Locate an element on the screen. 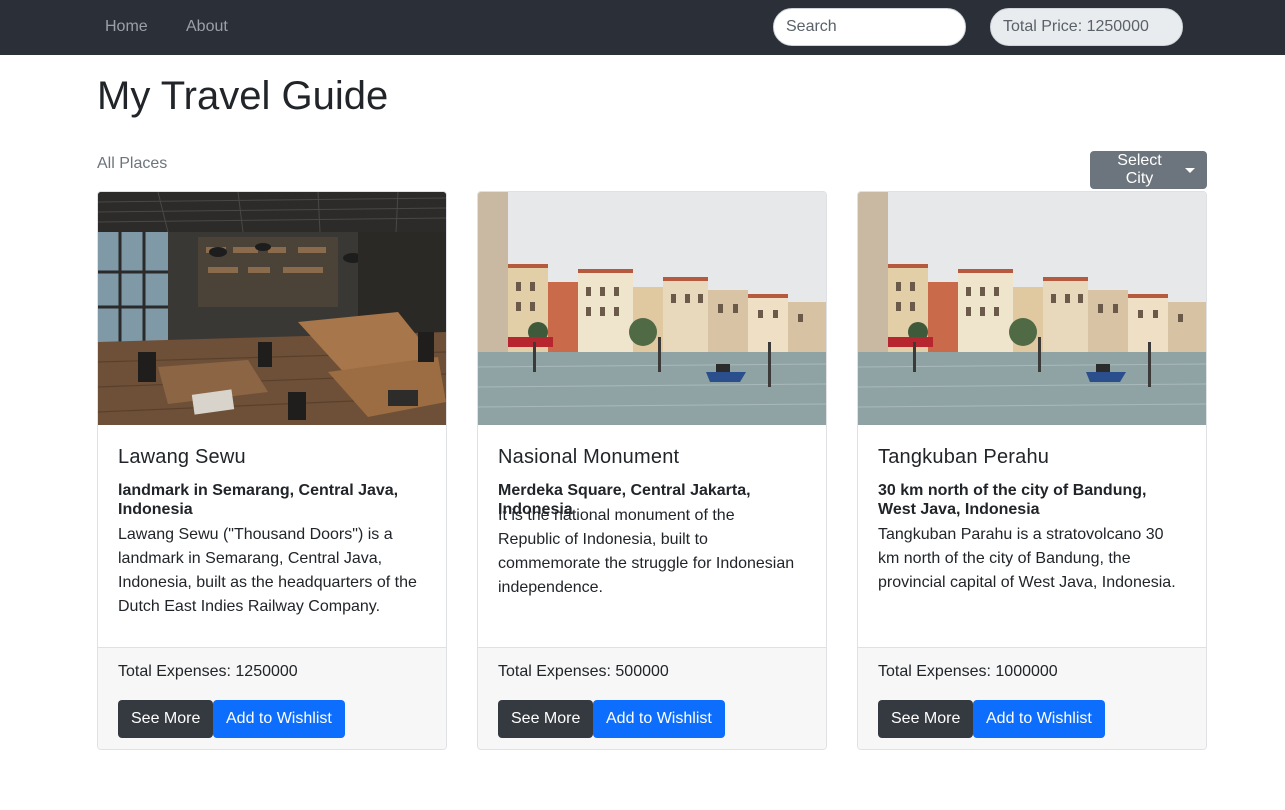 The height and width of the screenshot is (810, 1285). navbar: Home About Total Price: 1250000 is located at coordinates (642, 27).